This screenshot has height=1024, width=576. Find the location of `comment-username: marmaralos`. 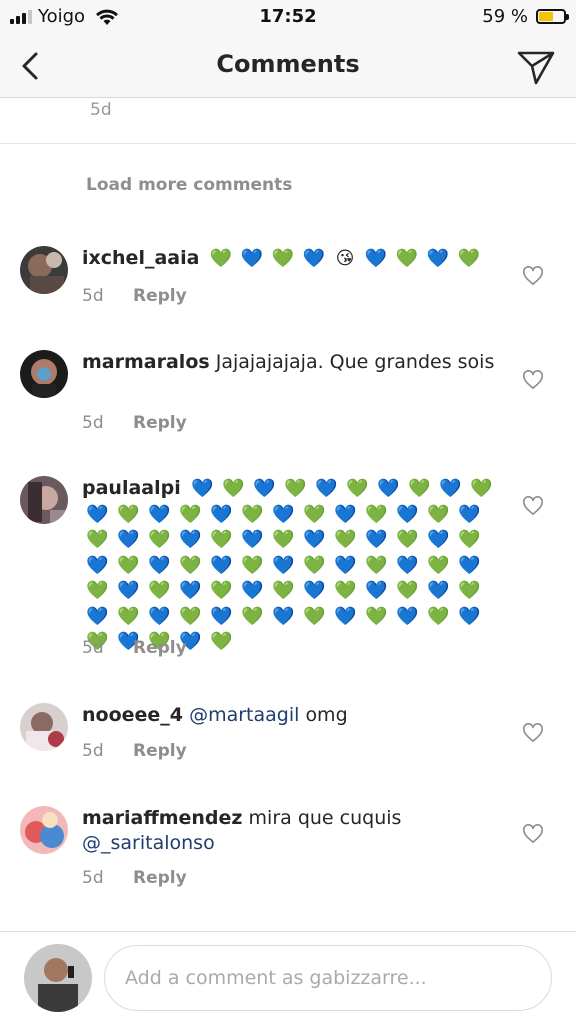

comment-username: marmaralos is located at coordinates (146, 362).